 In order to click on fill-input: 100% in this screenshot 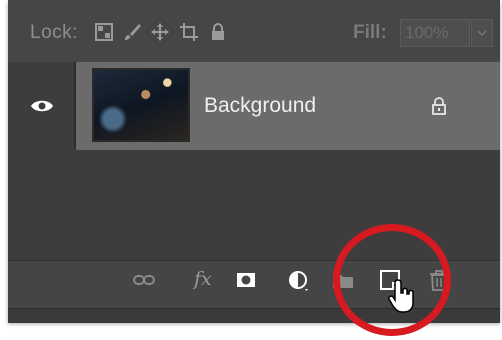, I will do `click(435, 33)`.